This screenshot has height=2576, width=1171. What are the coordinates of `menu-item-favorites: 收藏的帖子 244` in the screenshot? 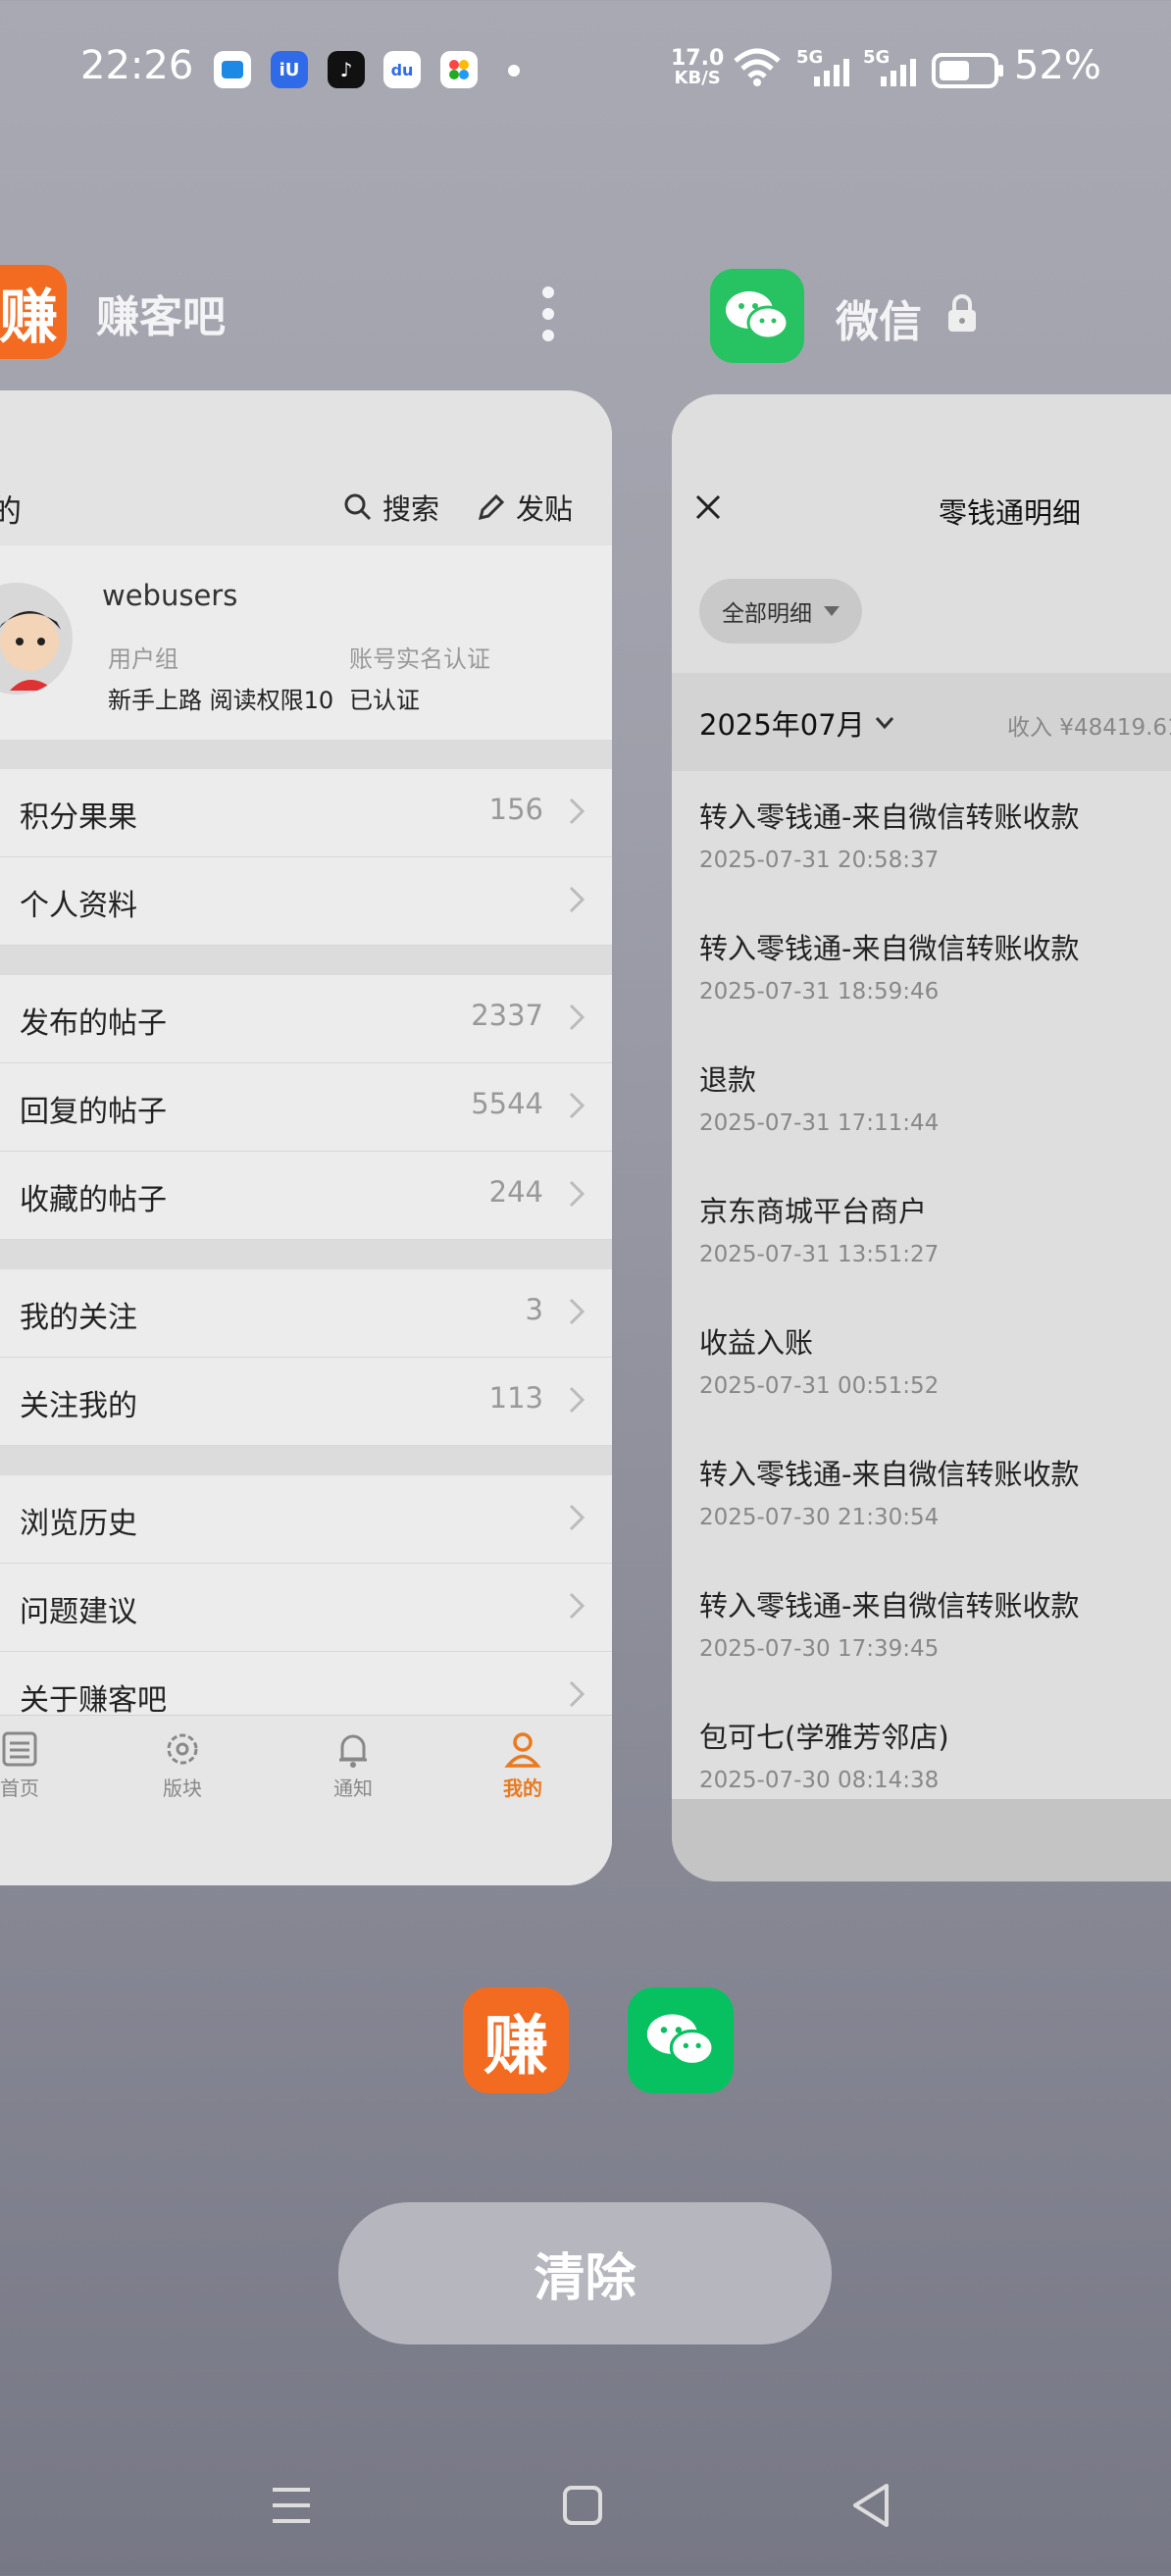 It's located at (306, 1196).